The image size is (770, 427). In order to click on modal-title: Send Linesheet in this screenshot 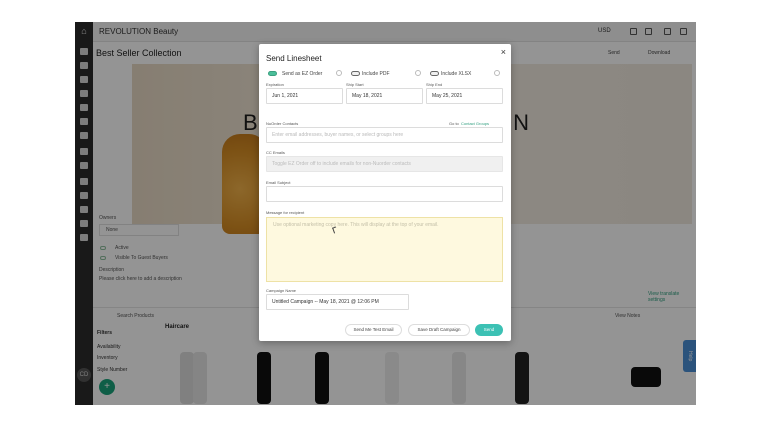, I will do `click(294, 58)`.